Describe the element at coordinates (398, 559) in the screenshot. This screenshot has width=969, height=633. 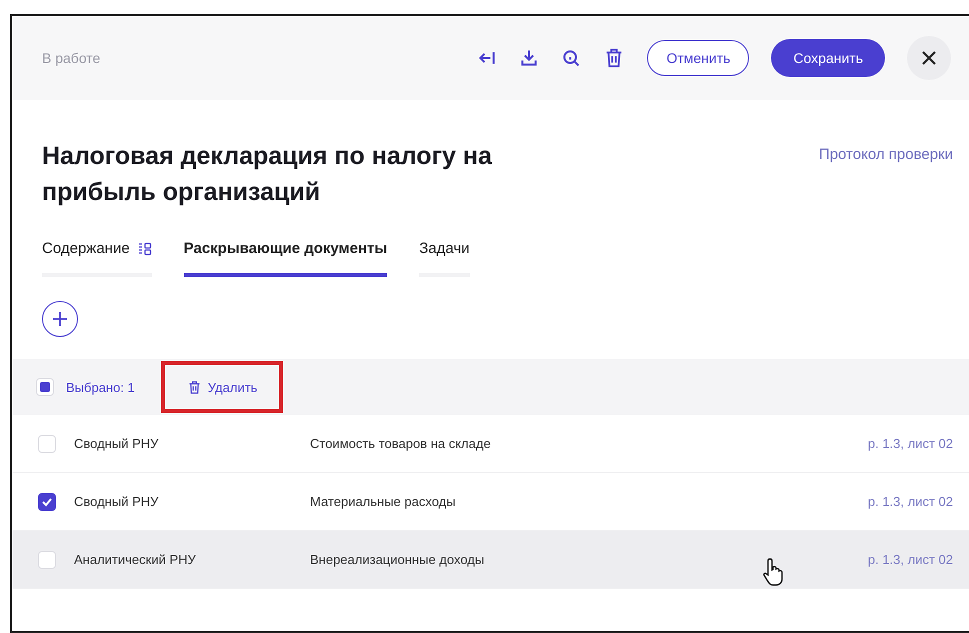
I see `table-cell-text: Внереализационные доходы` at that location.